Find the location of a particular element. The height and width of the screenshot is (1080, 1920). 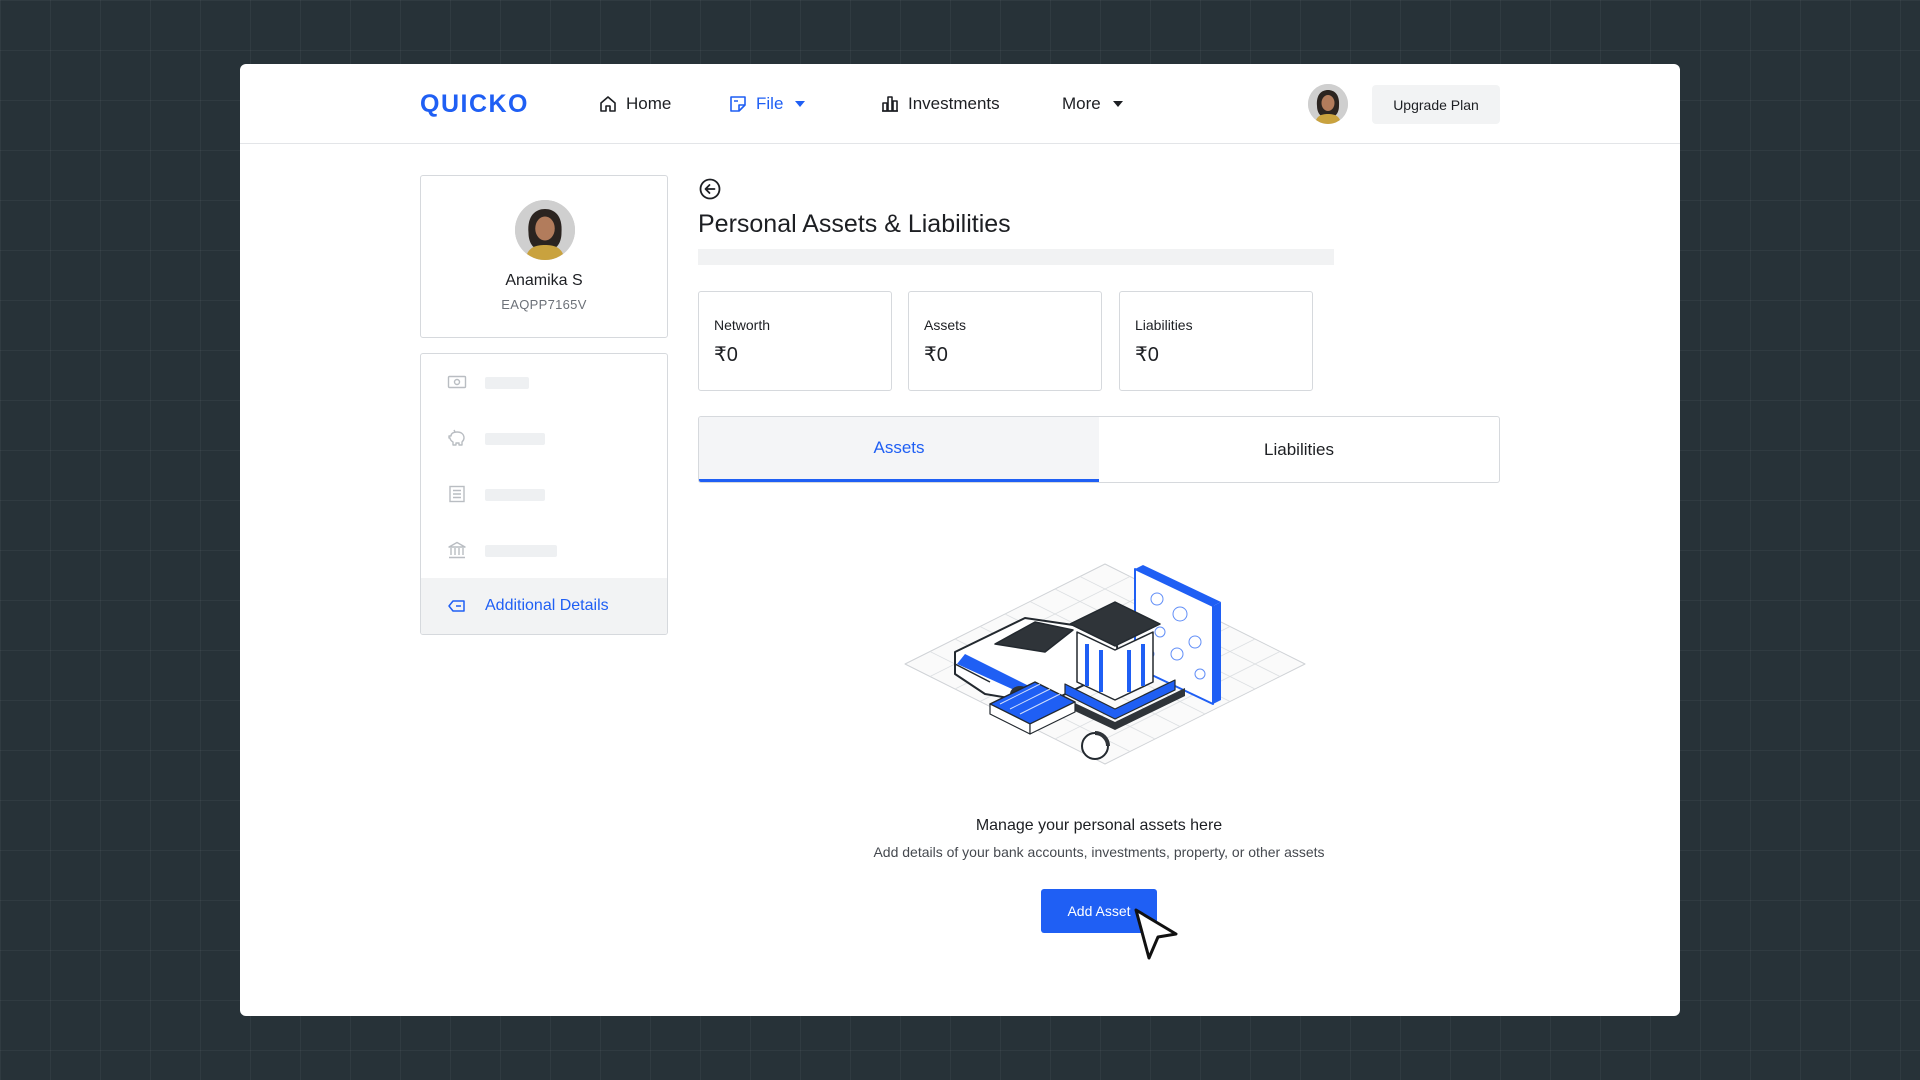

nav-file: File is located at coordinates (767, 104).